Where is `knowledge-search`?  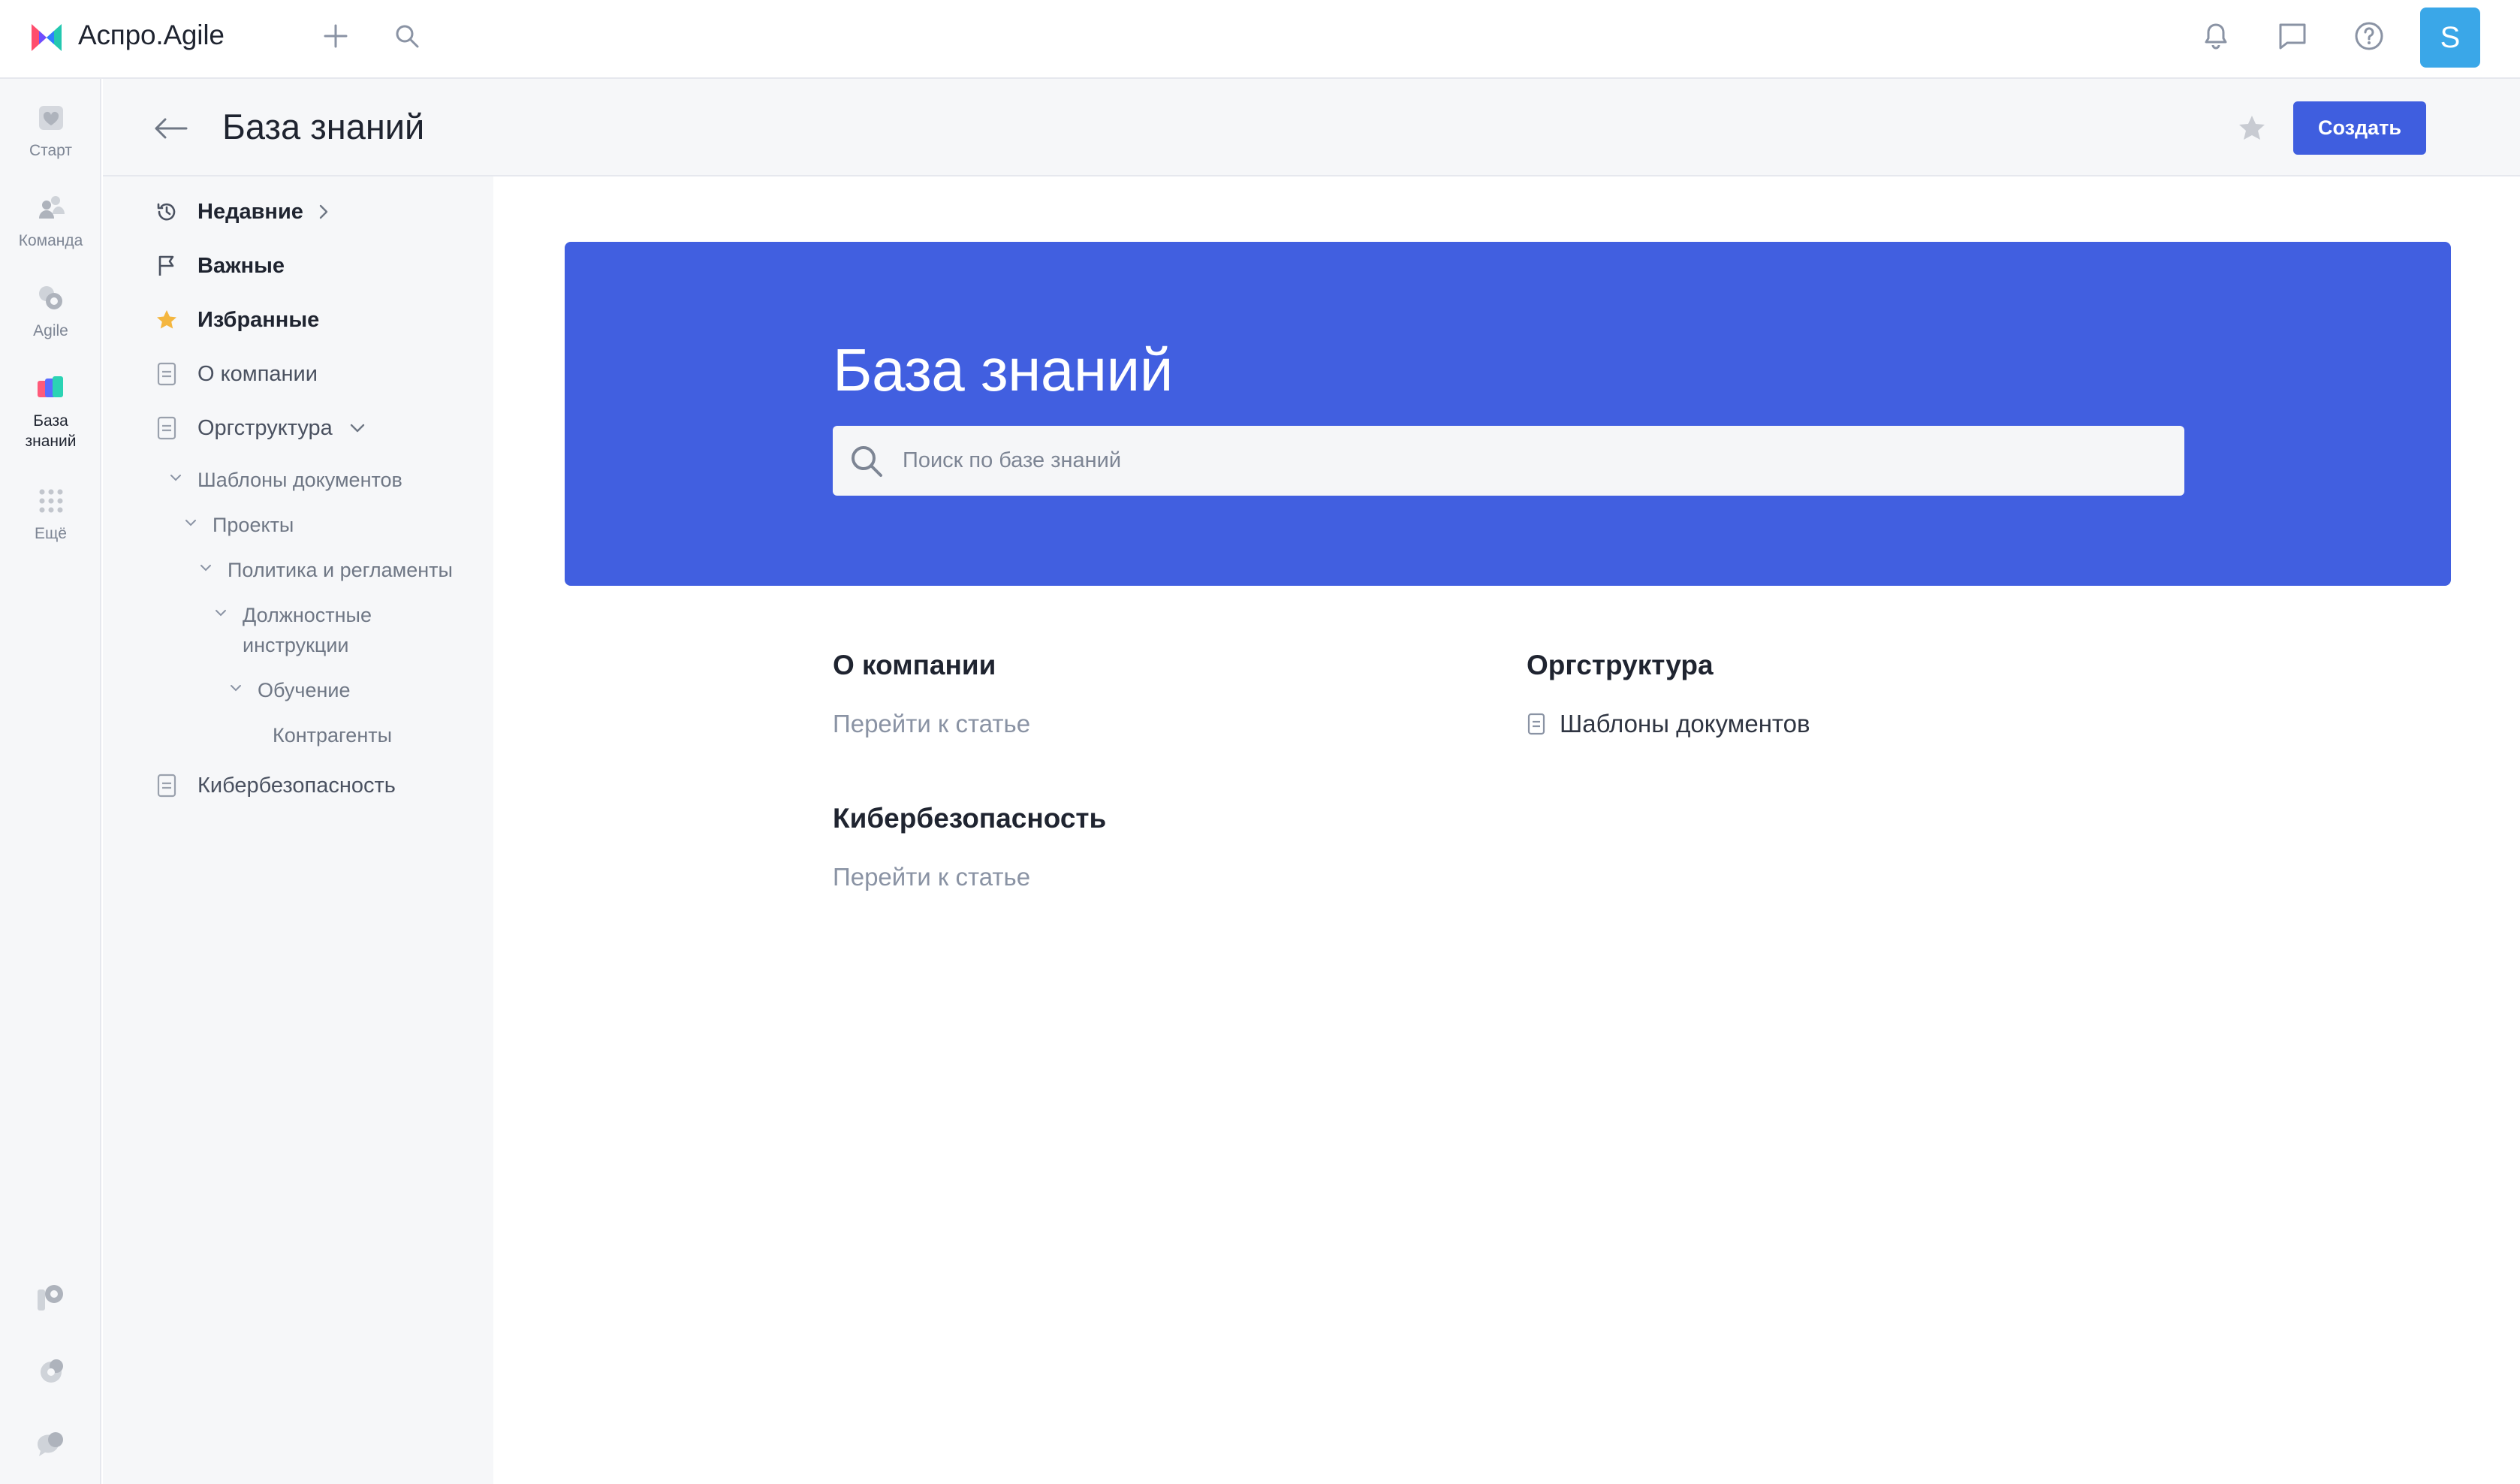
knowledge-search is located at coordinates (1508, 461).